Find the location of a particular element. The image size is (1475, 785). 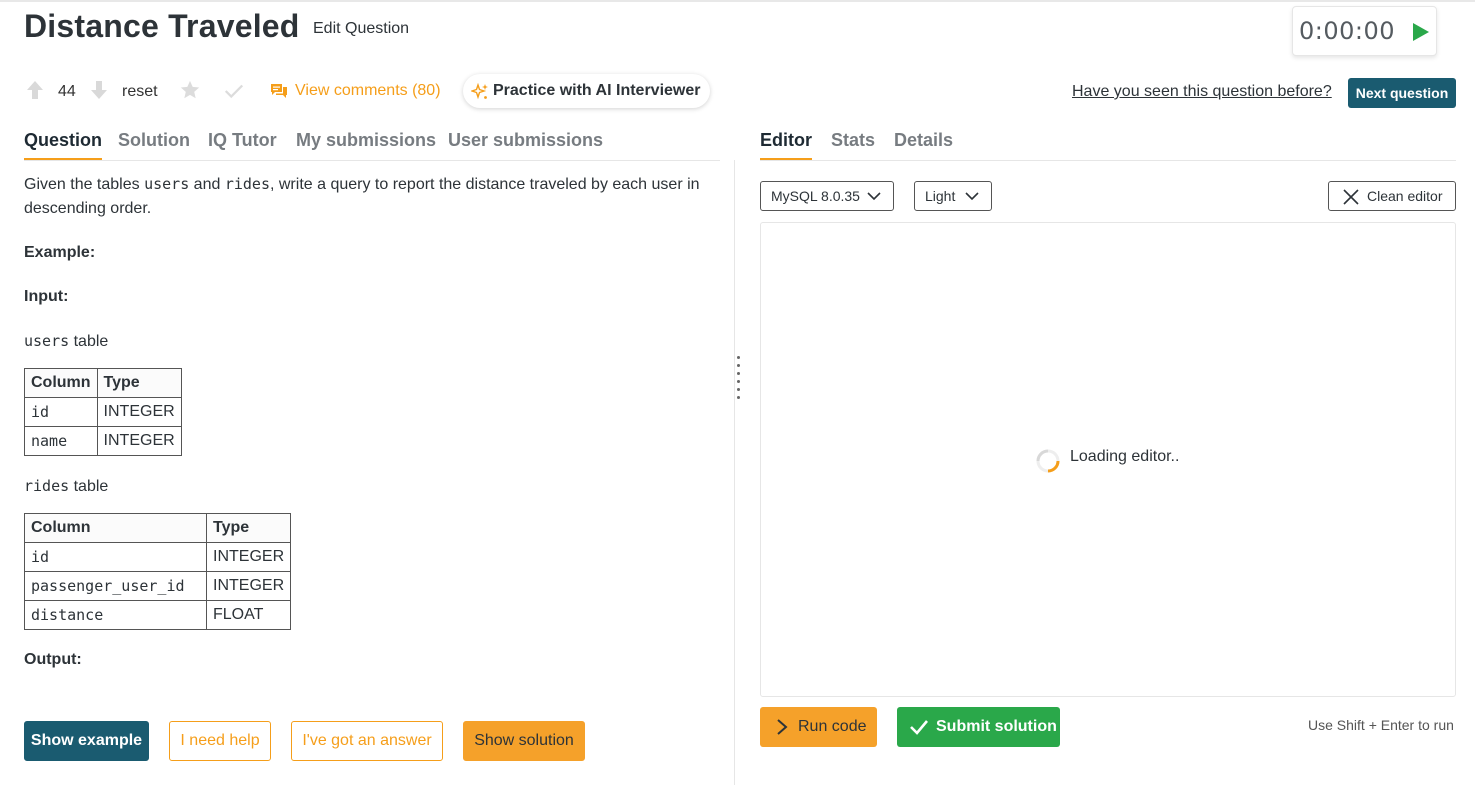

close-icon is located at coordinates (1351, 197).